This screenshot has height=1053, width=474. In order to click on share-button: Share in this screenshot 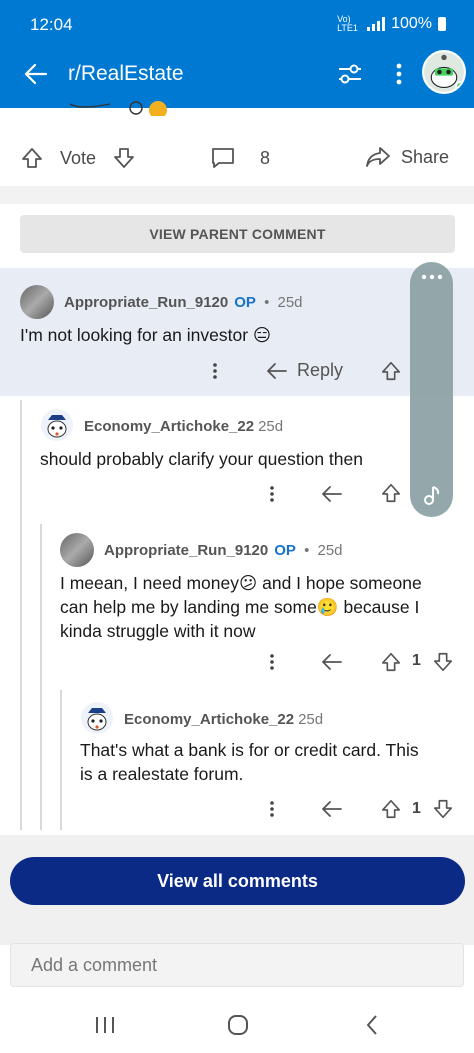, I will do `click(407, 157)`.